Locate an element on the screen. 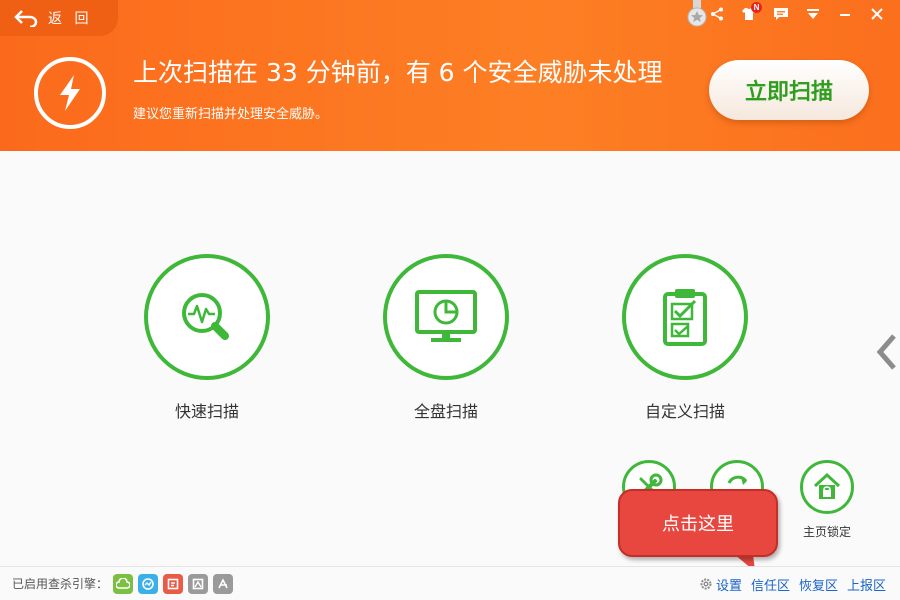 The image size is (900, 600). custom-scan-label: 自定义扫描 is located at coordinates (684, 411).